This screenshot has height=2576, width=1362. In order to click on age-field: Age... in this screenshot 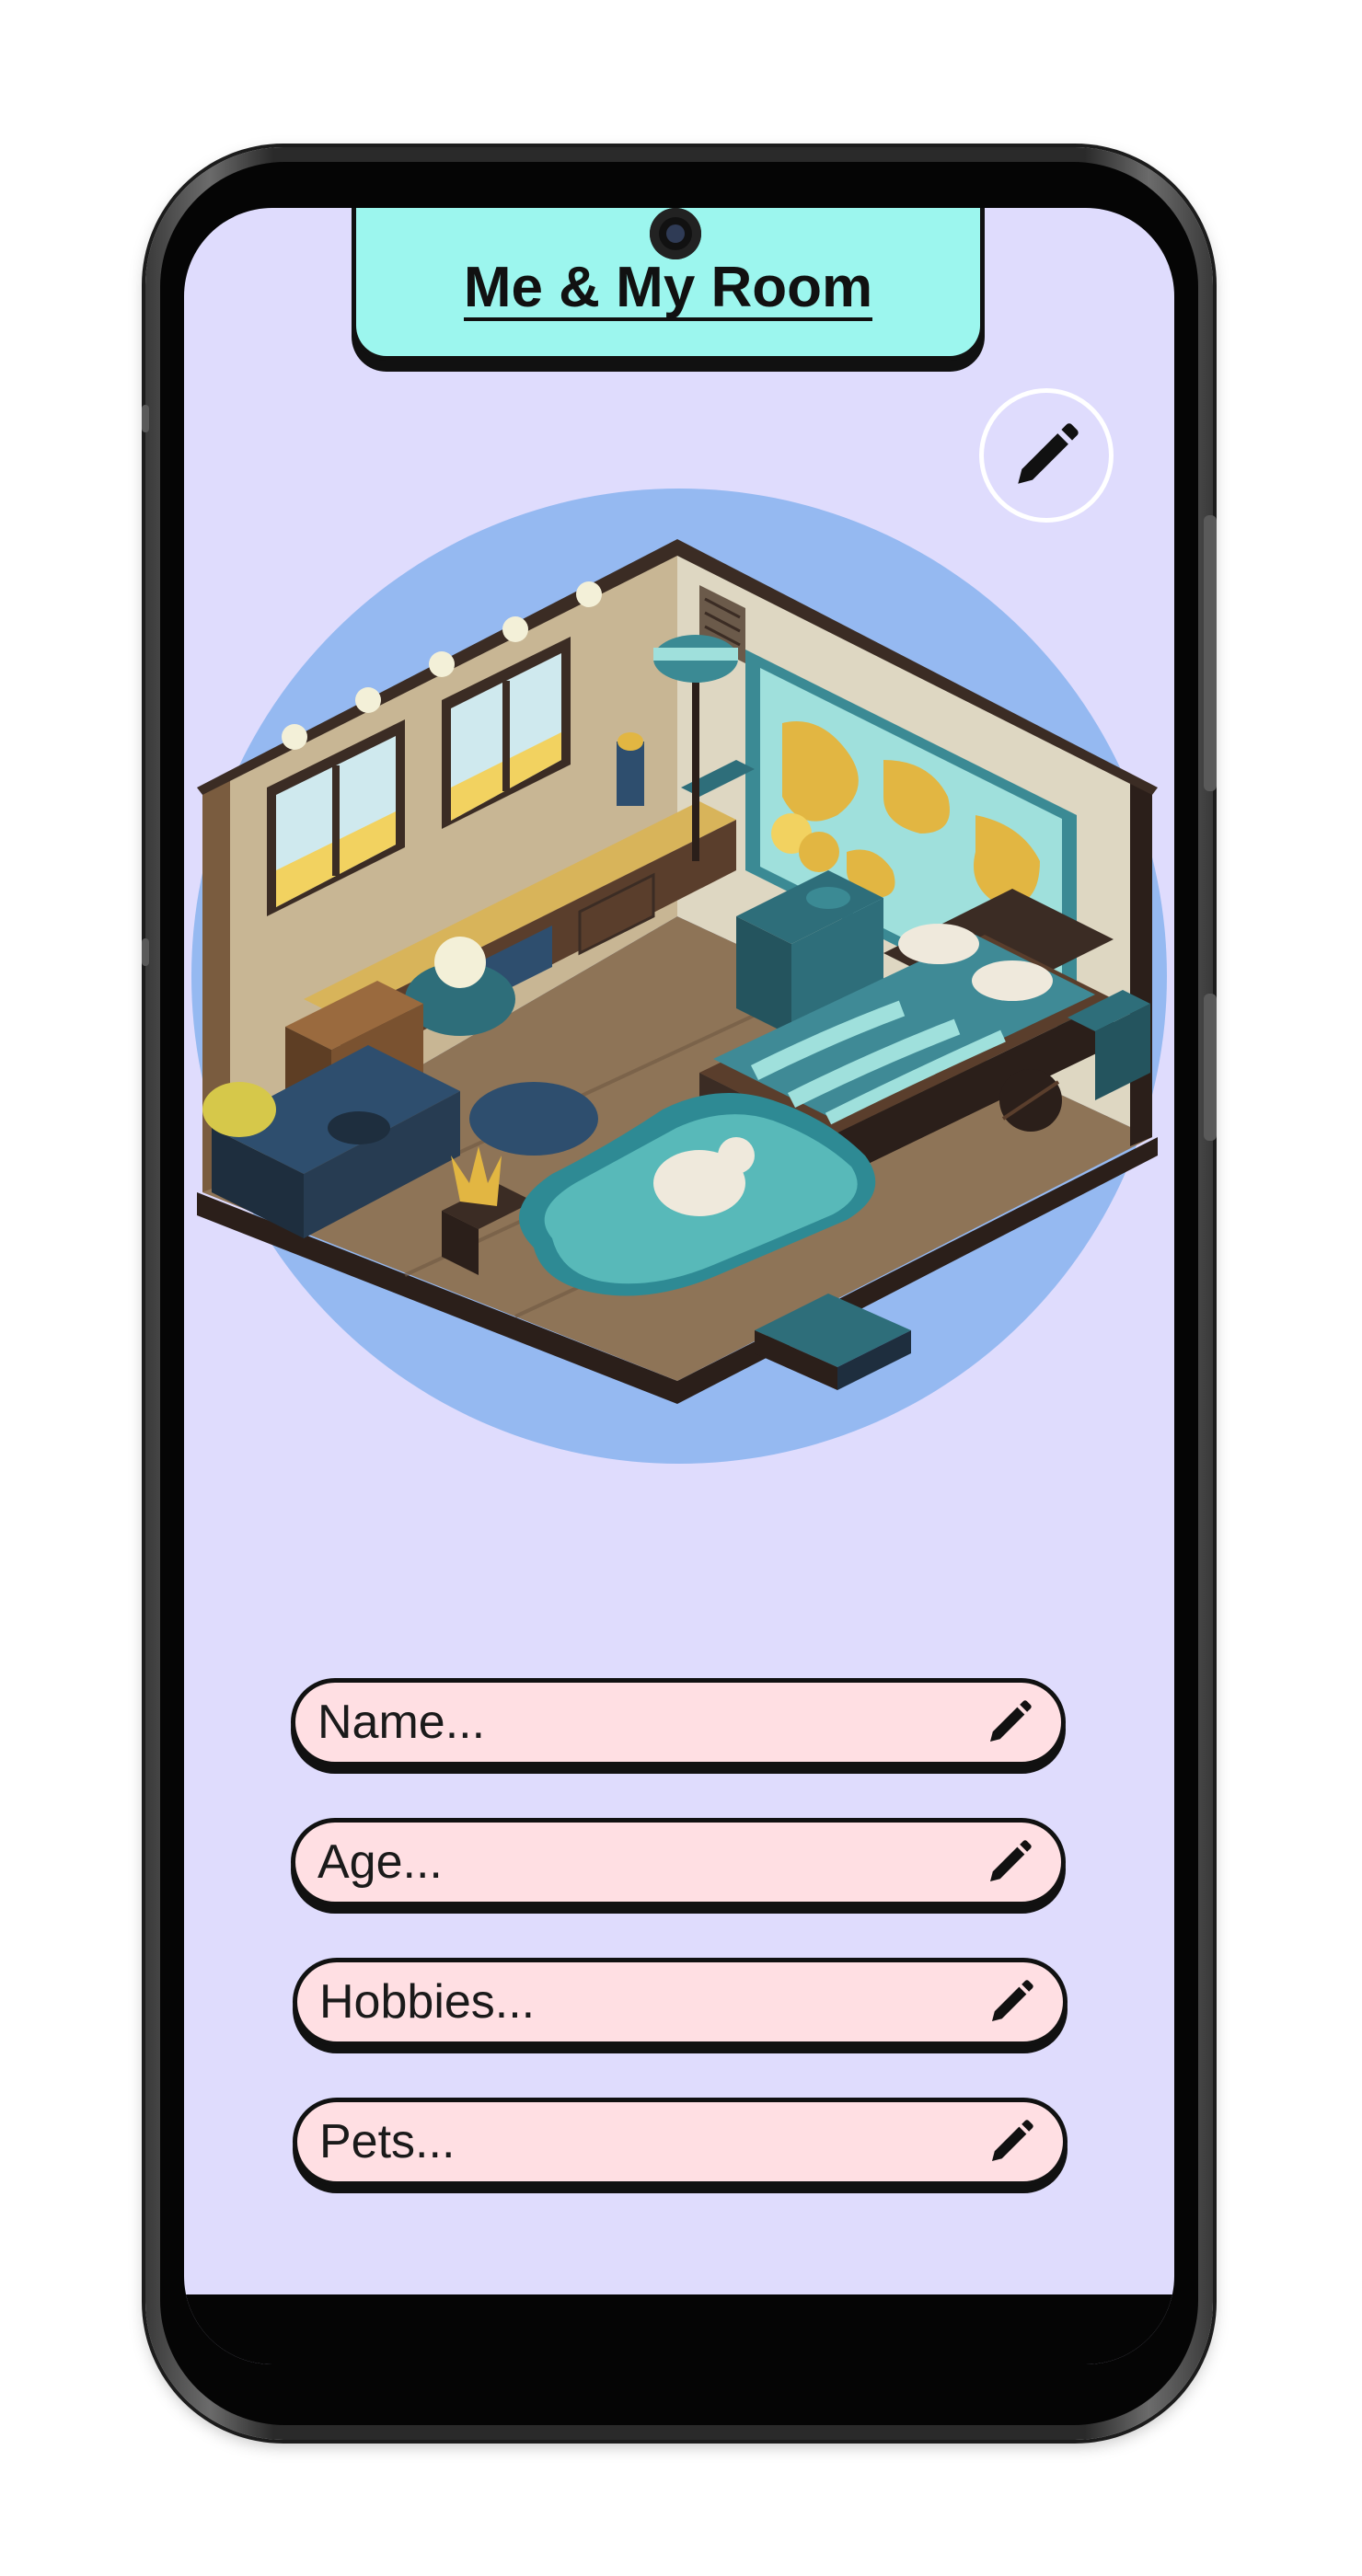, I will do `click(678, 1862)`.